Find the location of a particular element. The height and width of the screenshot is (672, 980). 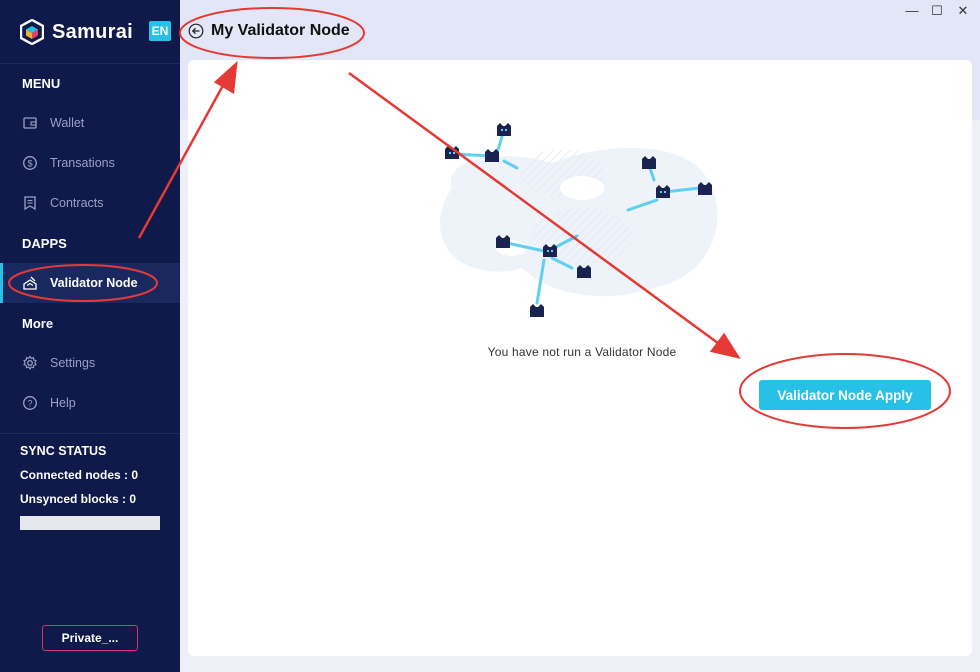

wallet-icon is located at coordinates (30, 123).